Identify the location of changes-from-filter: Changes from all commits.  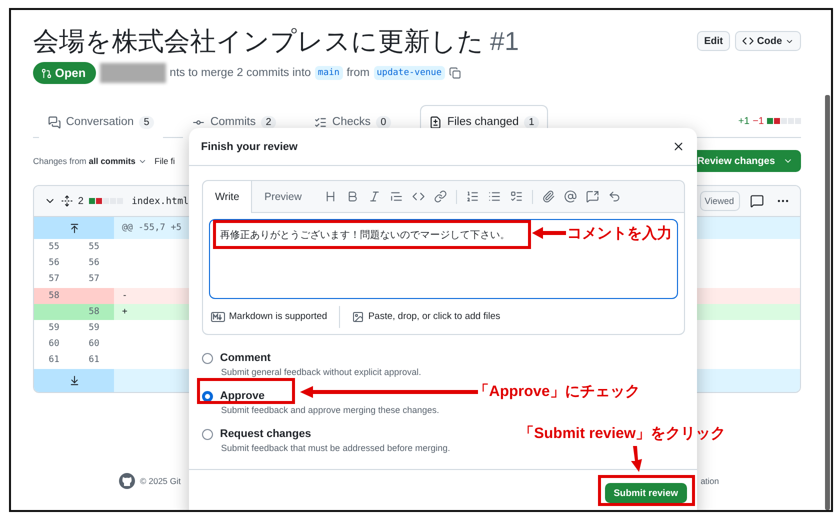
(84, 161).